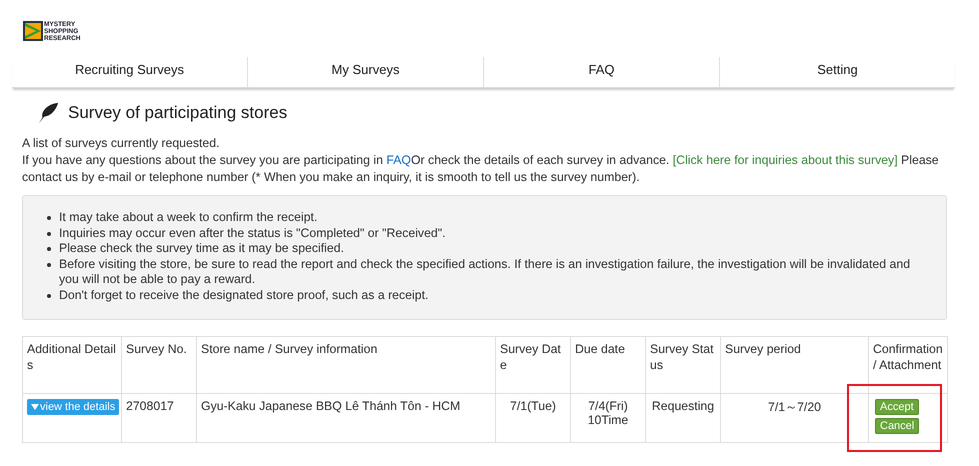 This screenshot has height=466, width=979. Describe the element at coordinates (35, 407) in the screenshot. I see `caret-icon` at that location.